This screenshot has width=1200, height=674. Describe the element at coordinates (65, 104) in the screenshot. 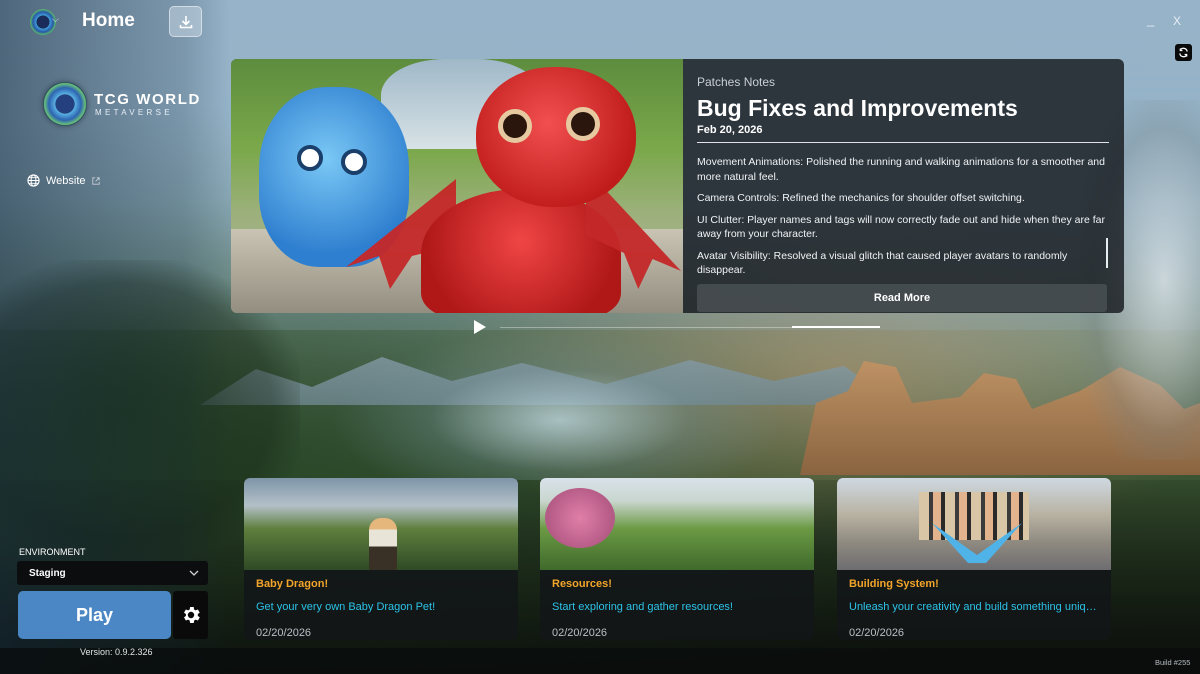

I see `brand-logo` at that location.